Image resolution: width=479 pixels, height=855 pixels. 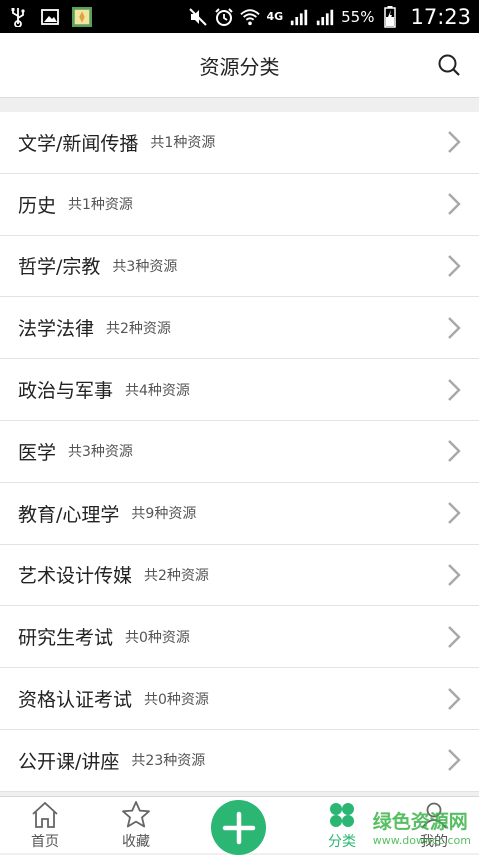 What do you see at coordinates (440, 17) in the screenshot?
I see `clock: 17:23` at bounding box center [440, 17].